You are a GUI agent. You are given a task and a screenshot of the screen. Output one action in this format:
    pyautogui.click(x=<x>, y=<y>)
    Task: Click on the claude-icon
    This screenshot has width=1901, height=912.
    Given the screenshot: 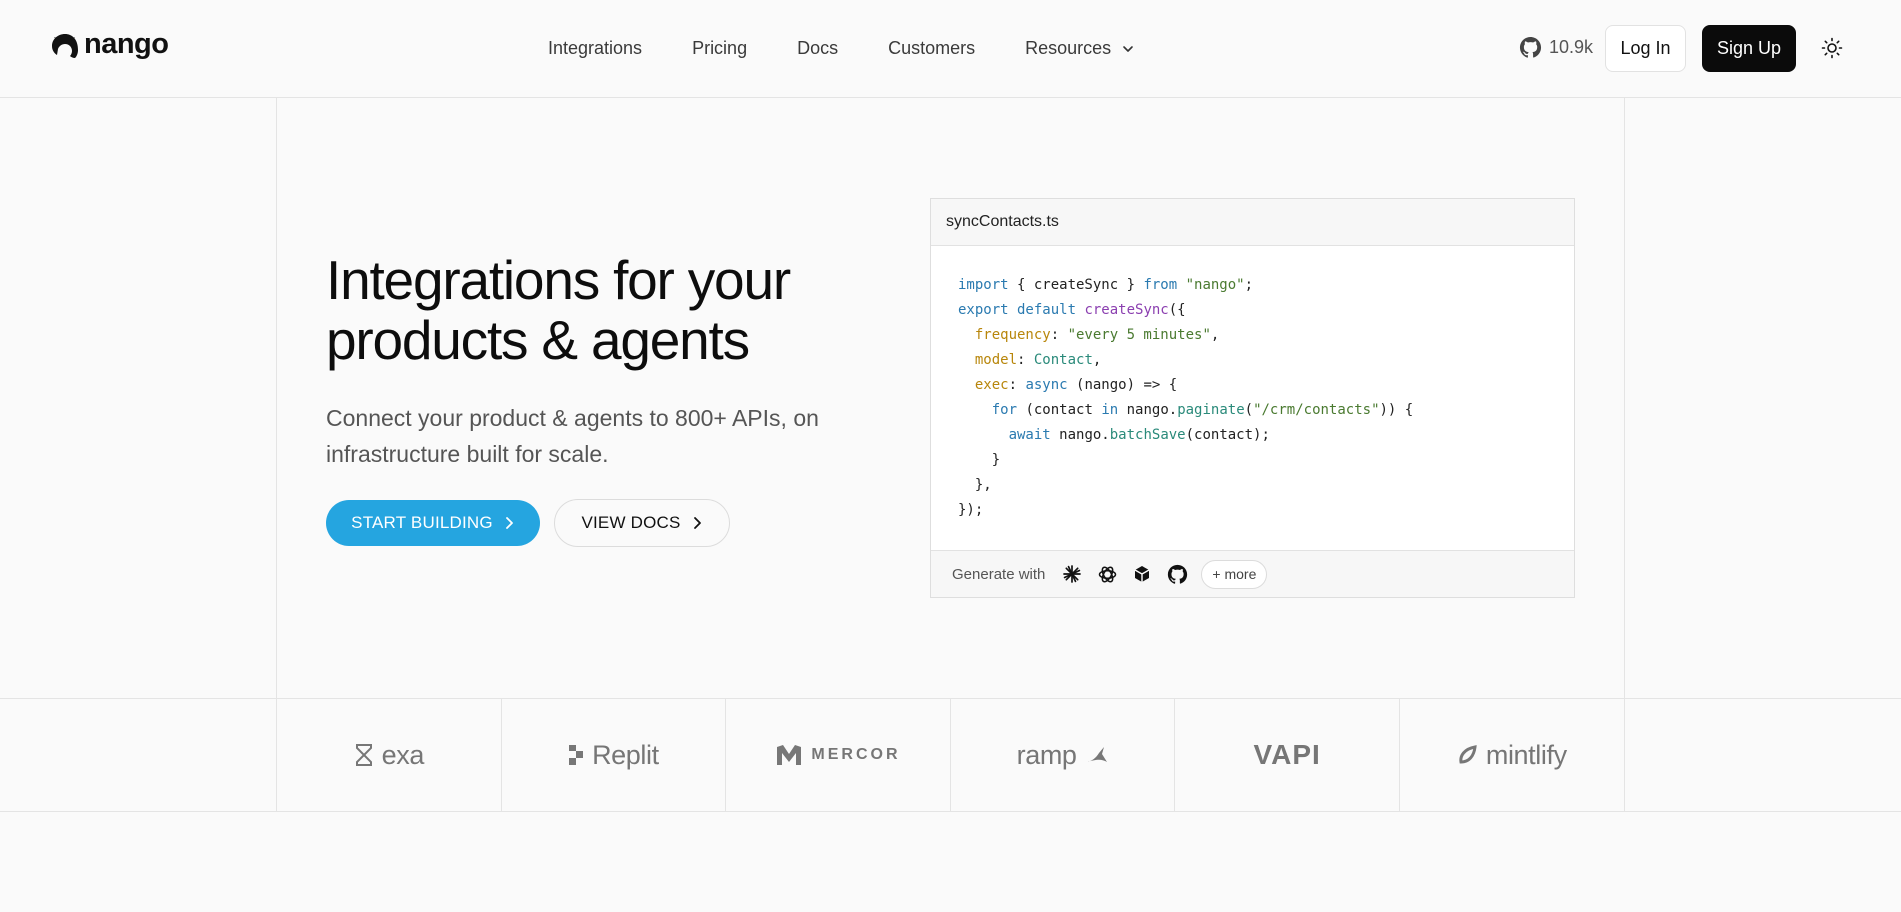 What is the action you would take?
    pyautogui.click(x=1072, y=574)
    